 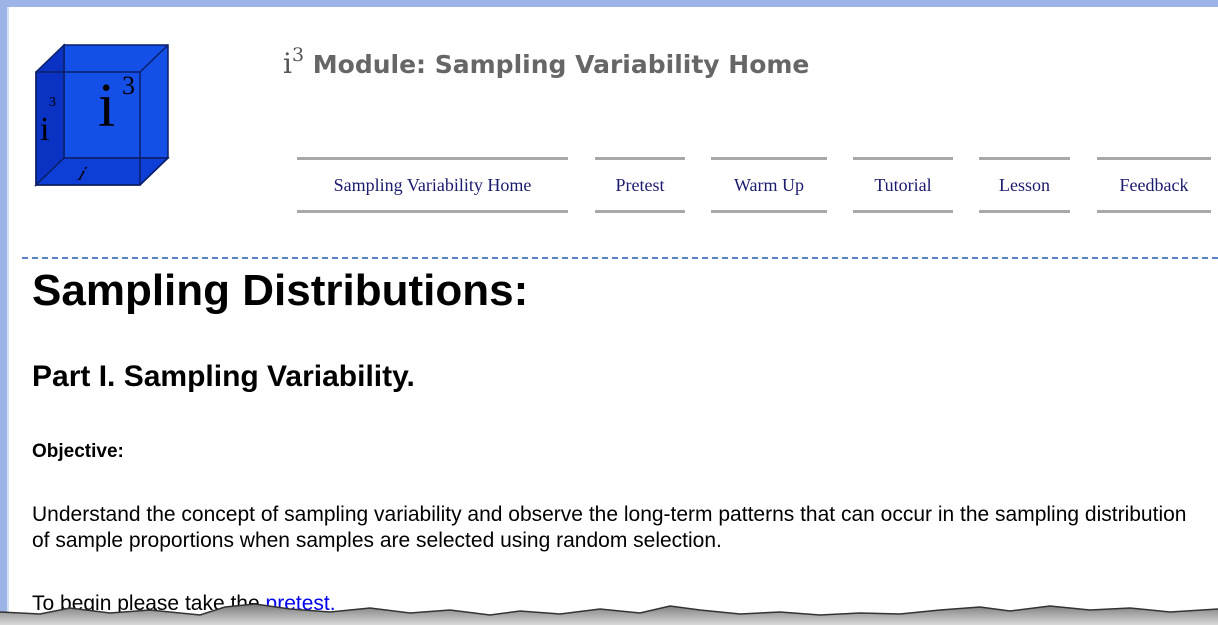 What do you see at coordinates (609, 614) in the screenshot?
I see `torn-edge-decoration` at bounding box center [609, 614].